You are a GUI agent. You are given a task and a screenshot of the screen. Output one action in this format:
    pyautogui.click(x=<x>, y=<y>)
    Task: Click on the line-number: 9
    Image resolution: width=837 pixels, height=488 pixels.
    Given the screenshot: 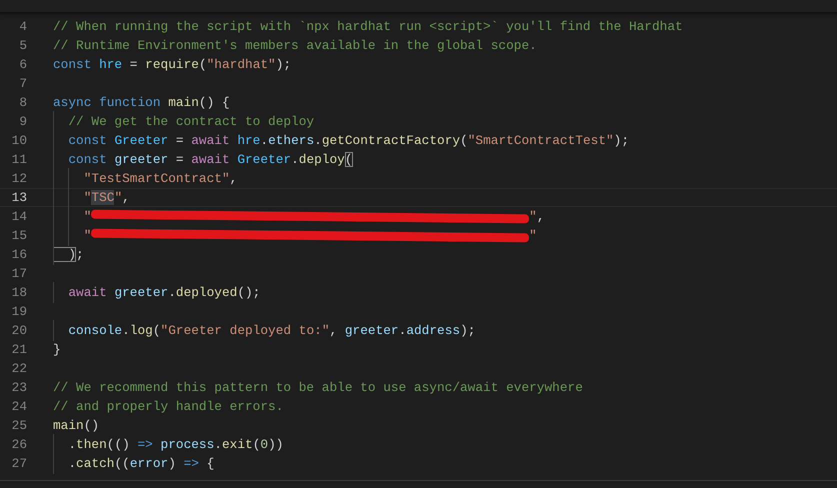 What is the action you would take?
    pyautogui.click(x=22, y=121)
    